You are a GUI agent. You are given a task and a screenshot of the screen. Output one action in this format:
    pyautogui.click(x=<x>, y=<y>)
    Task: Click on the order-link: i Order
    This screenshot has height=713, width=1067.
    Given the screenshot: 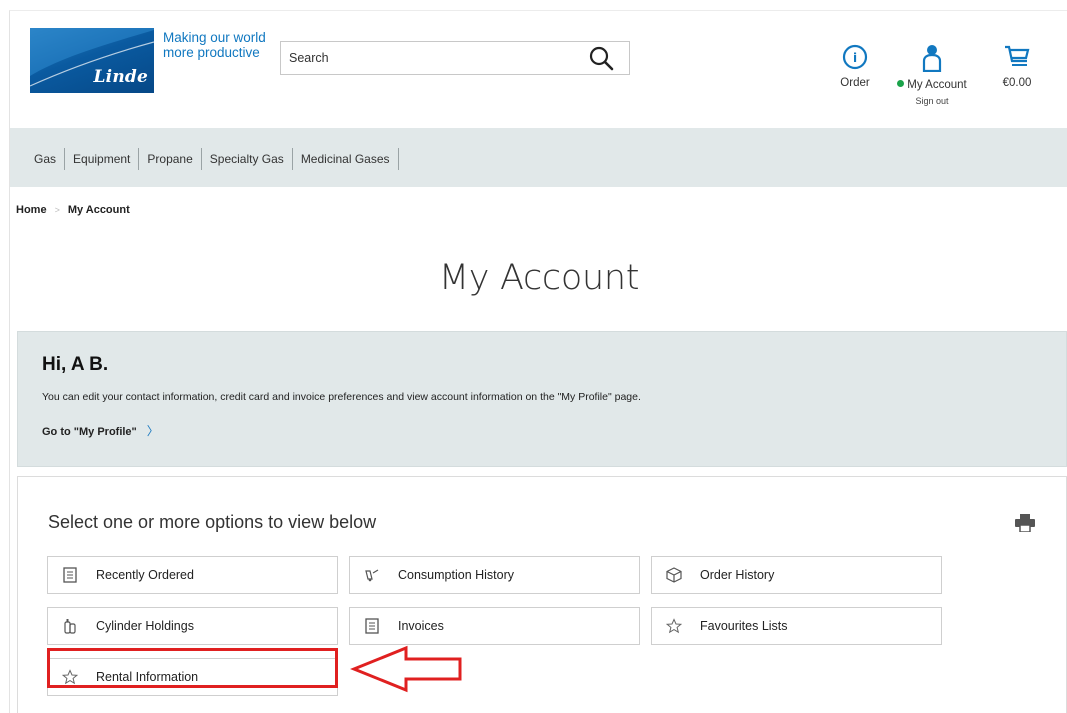 What is the action you would take?
    pyautogui.click(x=855, y=66)
    